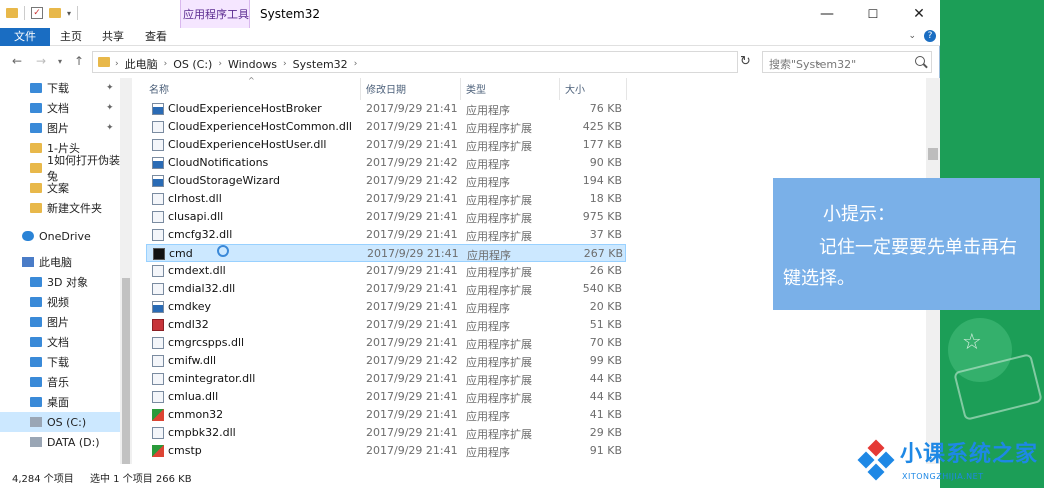 This screenshot has height=488, width=1044. What do you see at coordinates (320, 64) in the screenshot?
I see `breadcrumb-system32: System32` at bounding box center [320, 64].